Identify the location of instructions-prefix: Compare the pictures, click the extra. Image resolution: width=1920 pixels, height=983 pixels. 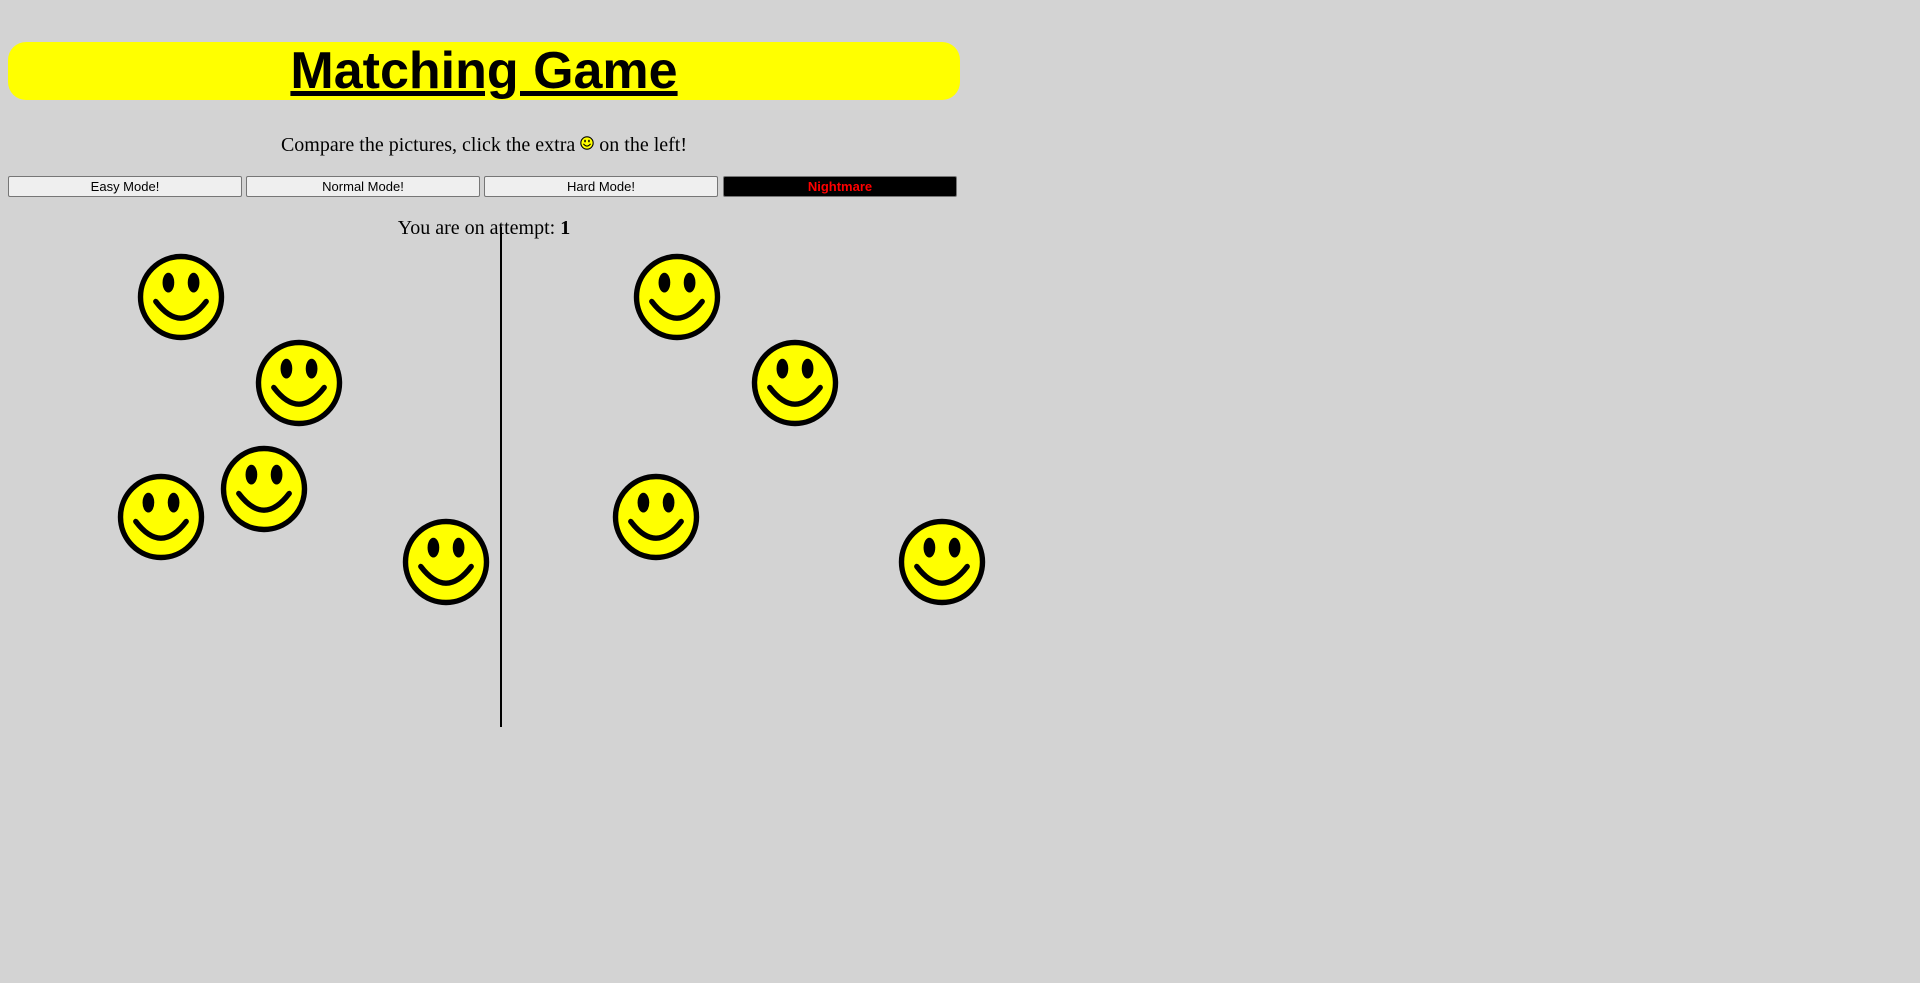
(428, 145).